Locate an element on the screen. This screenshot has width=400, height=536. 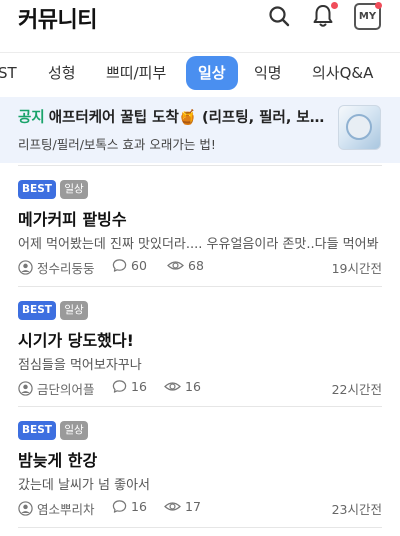
post-time: 22시간전 is located at coordinates (356, 389).